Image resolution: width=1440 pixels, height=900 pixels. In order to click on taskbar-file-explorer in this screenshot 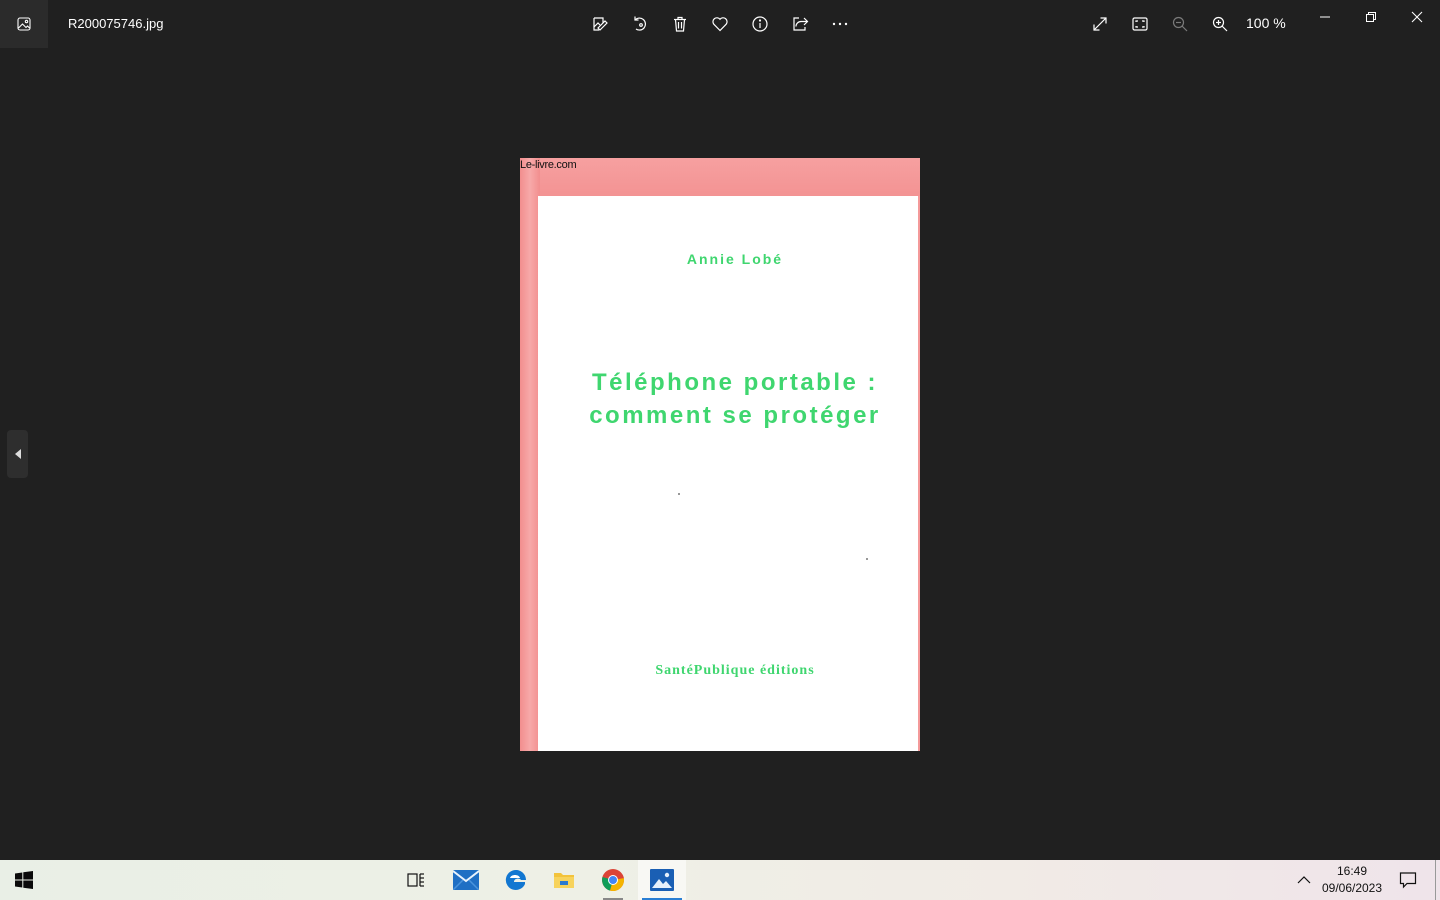, I will do `click(564, 880)`.